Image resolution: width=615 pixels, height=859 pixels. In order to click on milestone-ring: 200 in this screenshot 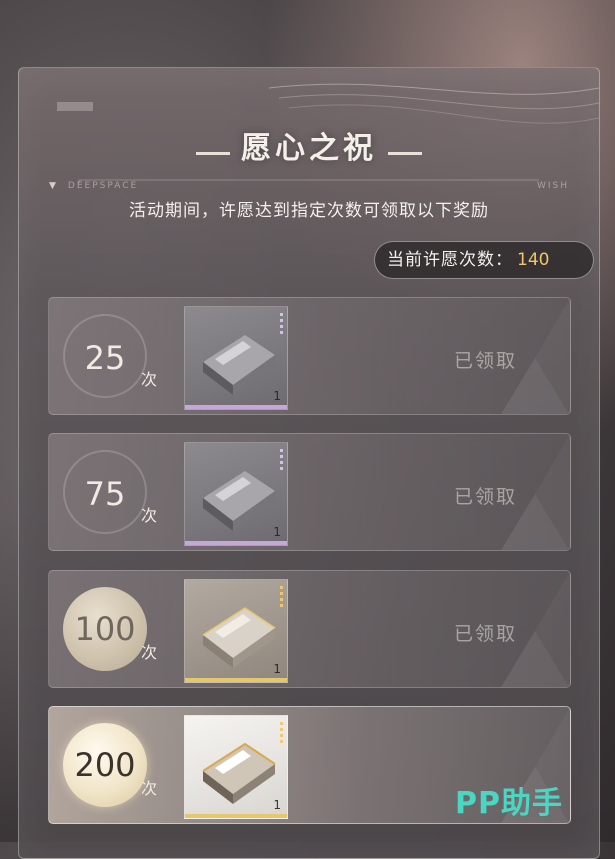, I will do `click(105, 765)`.